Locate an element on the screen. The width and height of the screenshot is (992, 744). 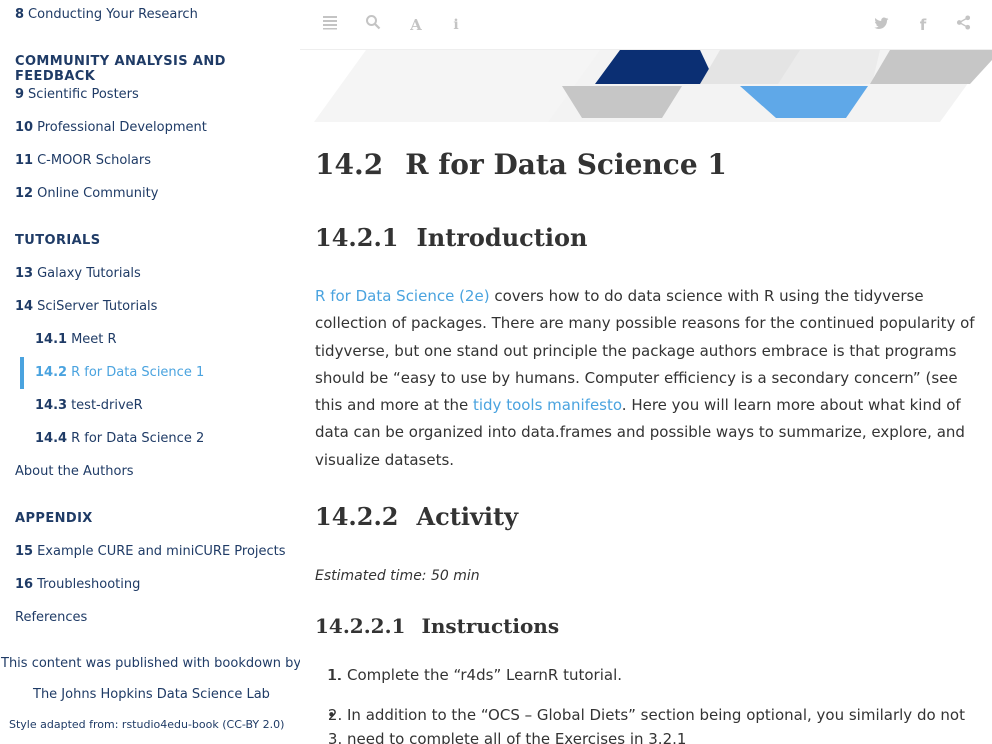
header-banner is located at coordinates (646, 86).